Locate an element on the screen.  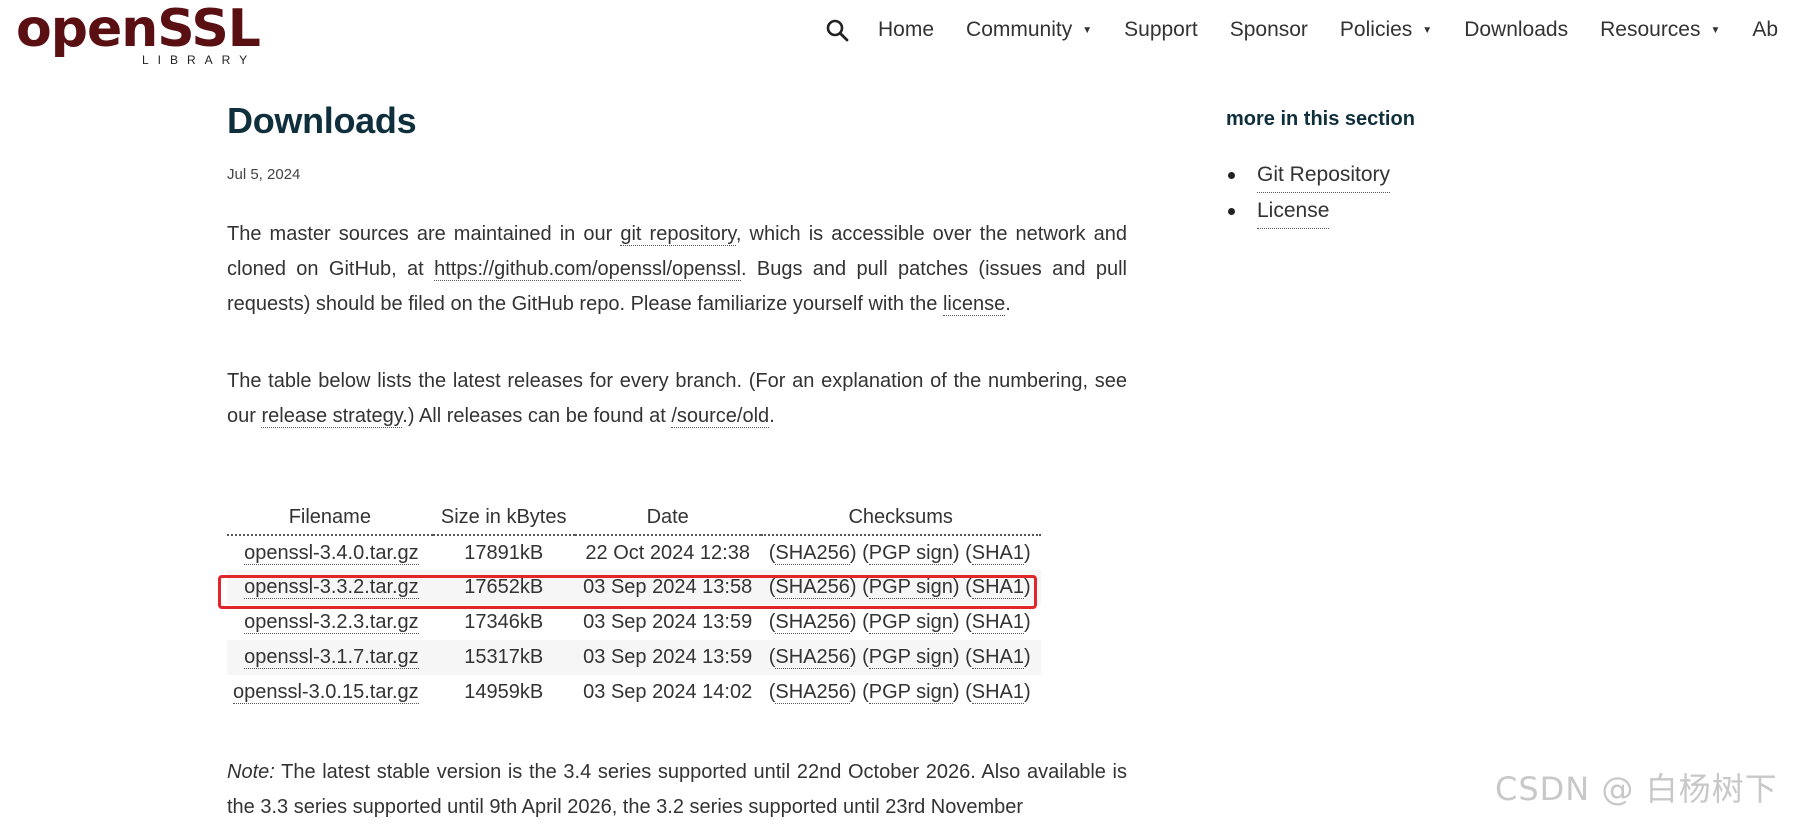
filename-cell: openssl-3.1.7.tar.gz is located at coordinates (330, 657).